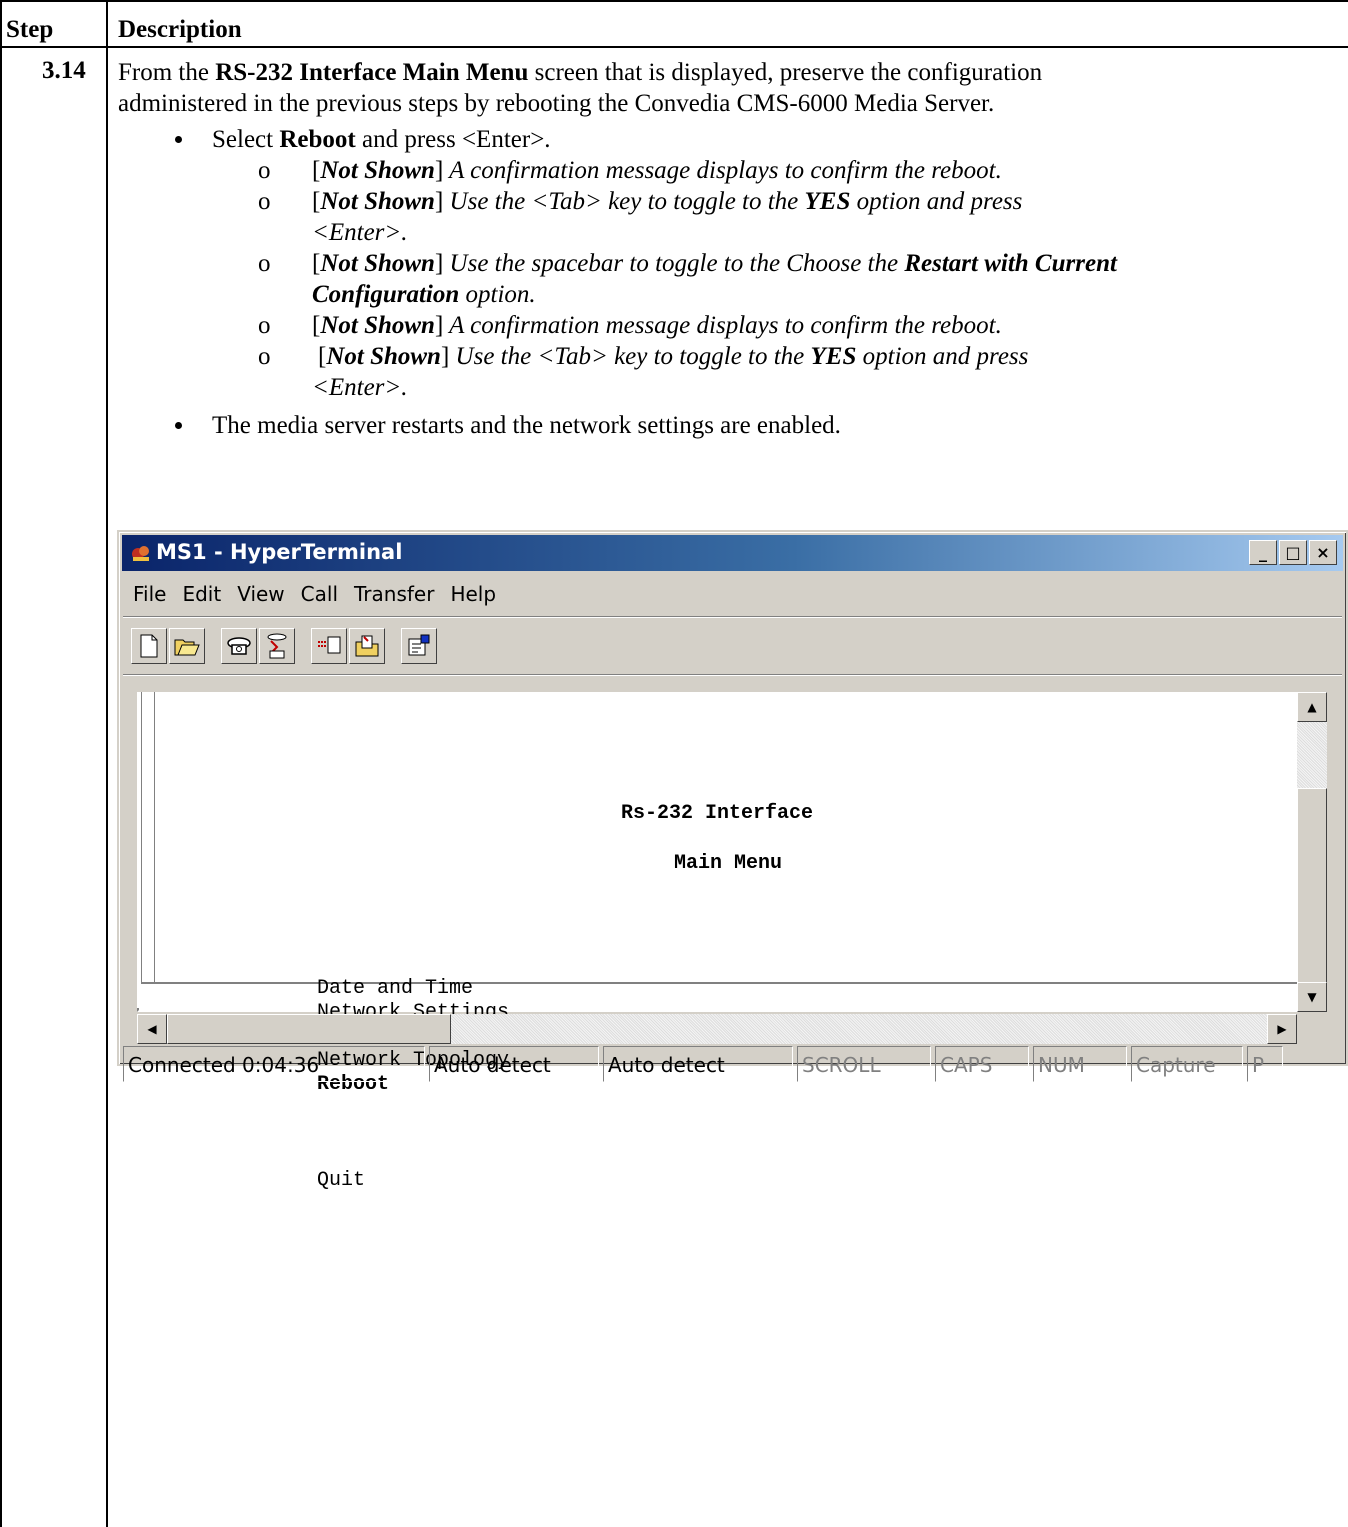 The height and width of the screenshot is (1527, 1348). Describe the element at coordinates (473, 594) in the screenshot. I see `menu-help: Help` at that location.